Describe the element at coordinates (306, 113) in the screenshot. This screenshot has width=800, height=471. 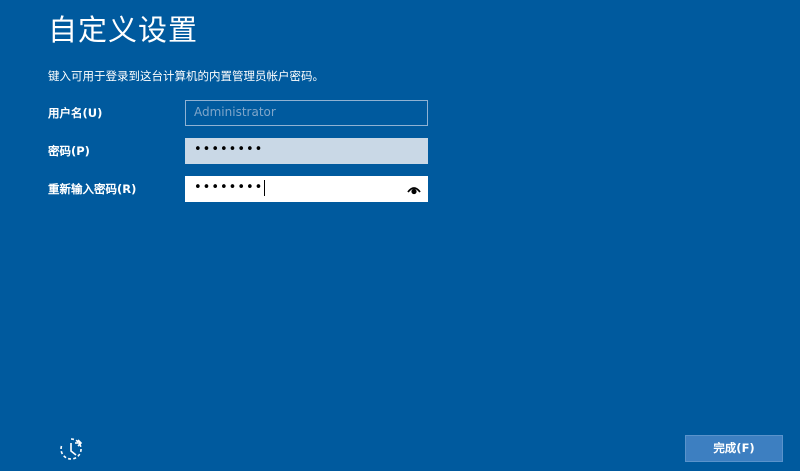
I see `username-field: Administrator` at that location.